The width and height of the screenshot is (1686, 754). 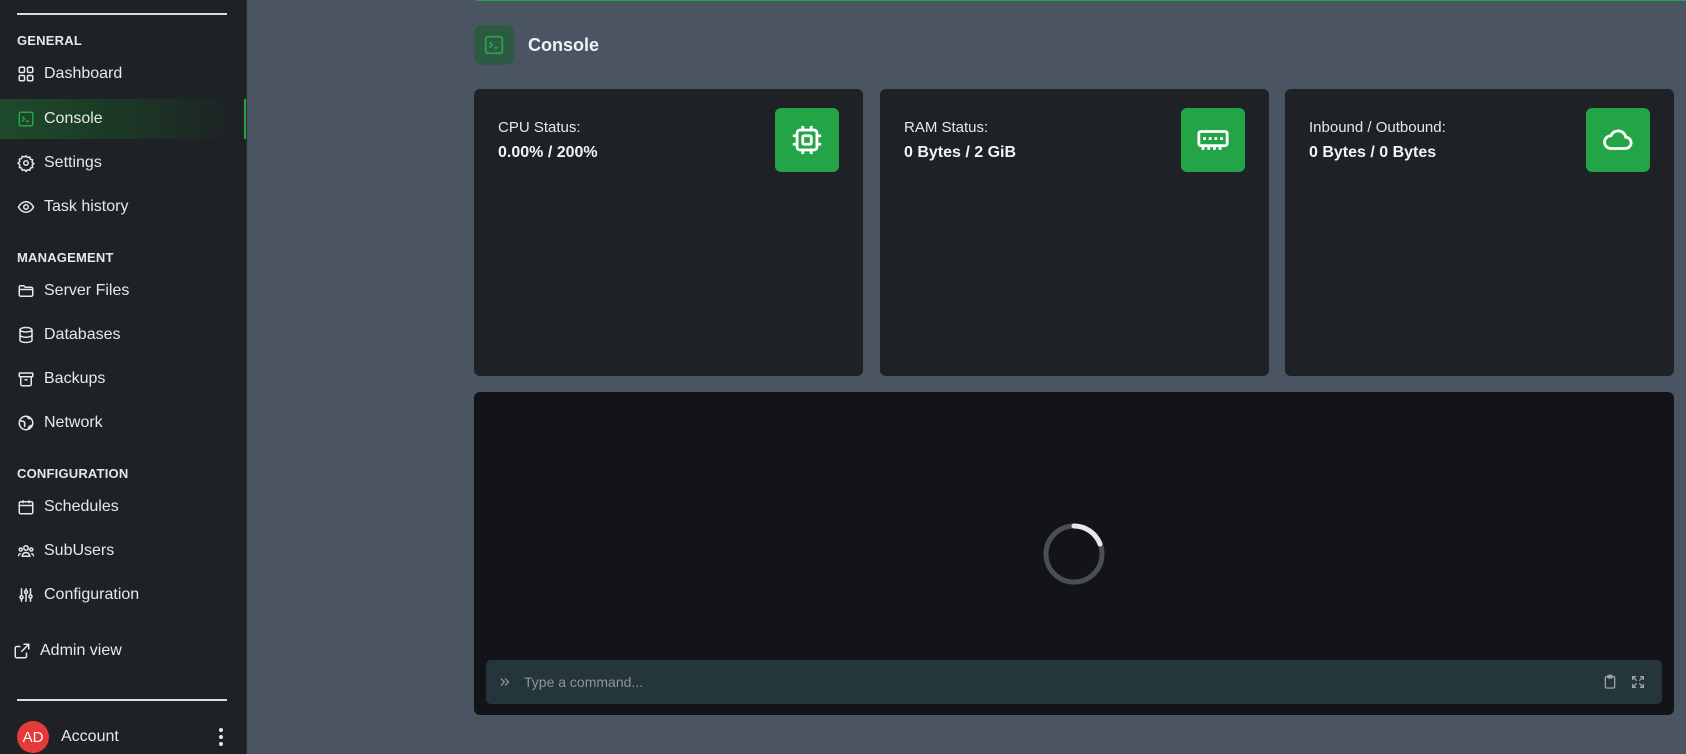 What do you see at coordinates (87, 290) in the screenshot?
I see `sidebar-item-label: Server Files` at bounding box center [87, 290].